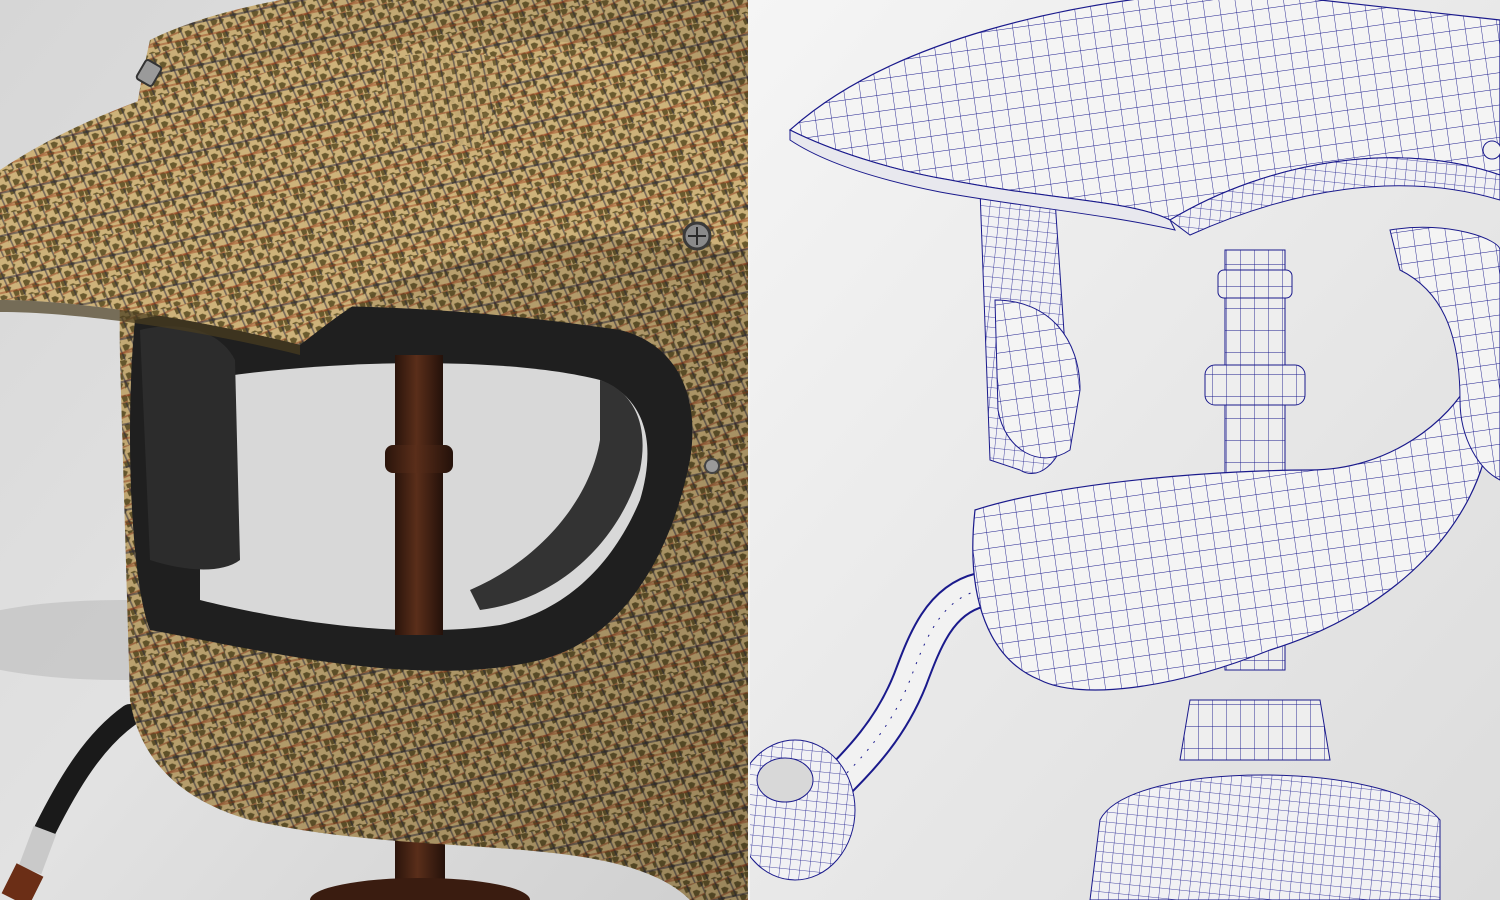 The height and width of the screenshot is (900, 1500). What do you see at coordinates (190, 448) in the screenshot?
I see `cheek-pad` at bounding box center [190, 448].